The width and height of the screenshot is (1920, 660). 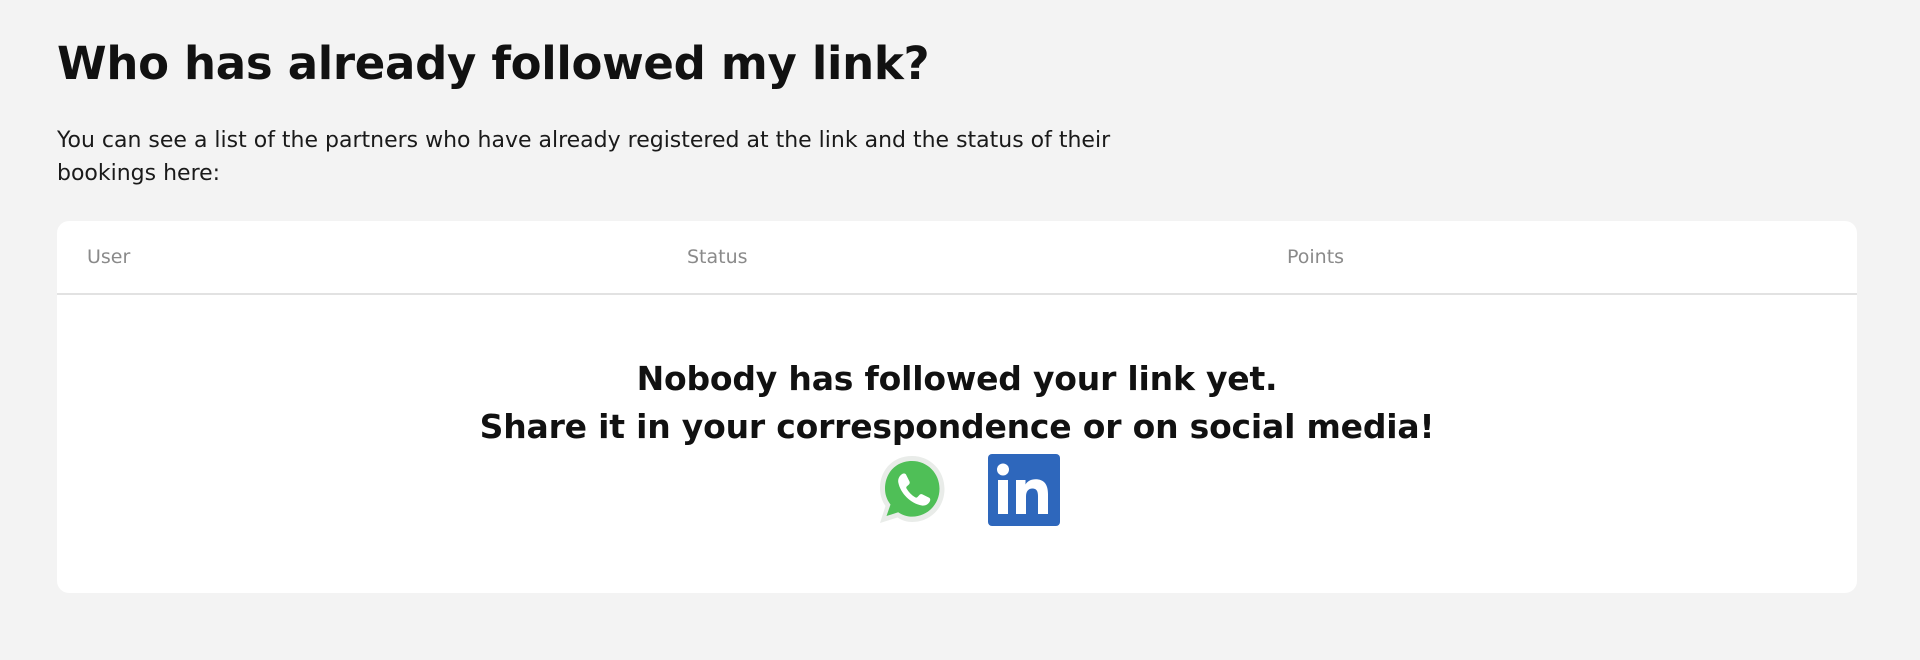 I want to click on linkedin-icon, so click(x=1024, y=490).